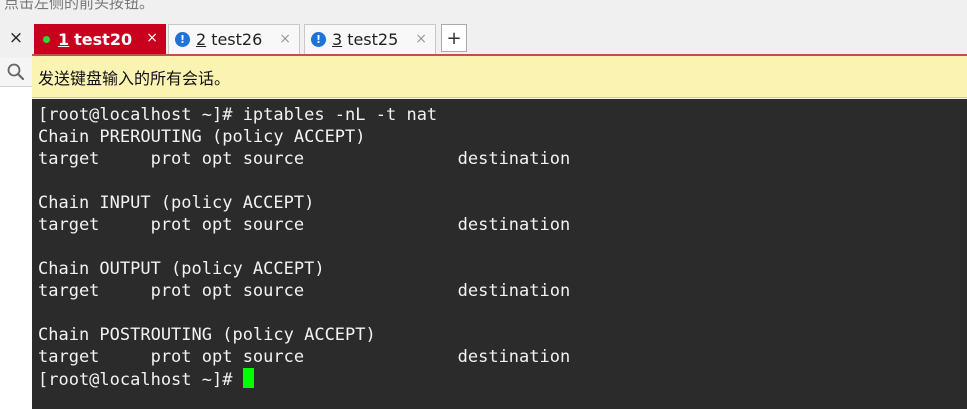 This screenshot has height=409, width=967. I want to click on terminal-line: Chain OUTPUT (policy ACCEPT), so click(181, 269).